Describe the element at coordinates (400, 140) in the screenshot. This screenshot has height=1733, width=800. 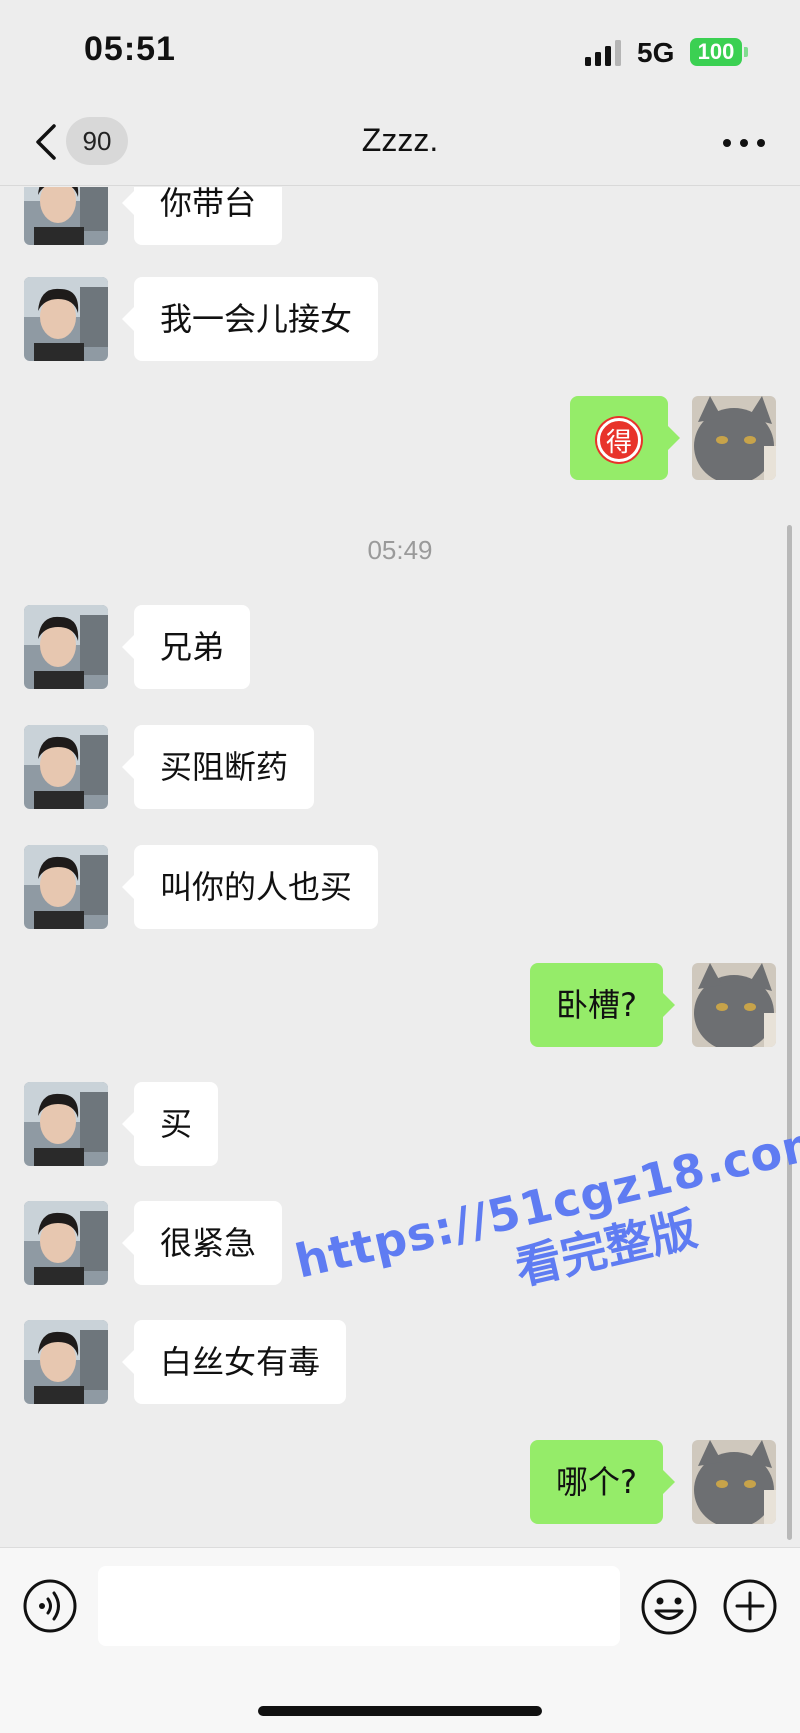
I see `chat-title: Zzzz.` at that location.